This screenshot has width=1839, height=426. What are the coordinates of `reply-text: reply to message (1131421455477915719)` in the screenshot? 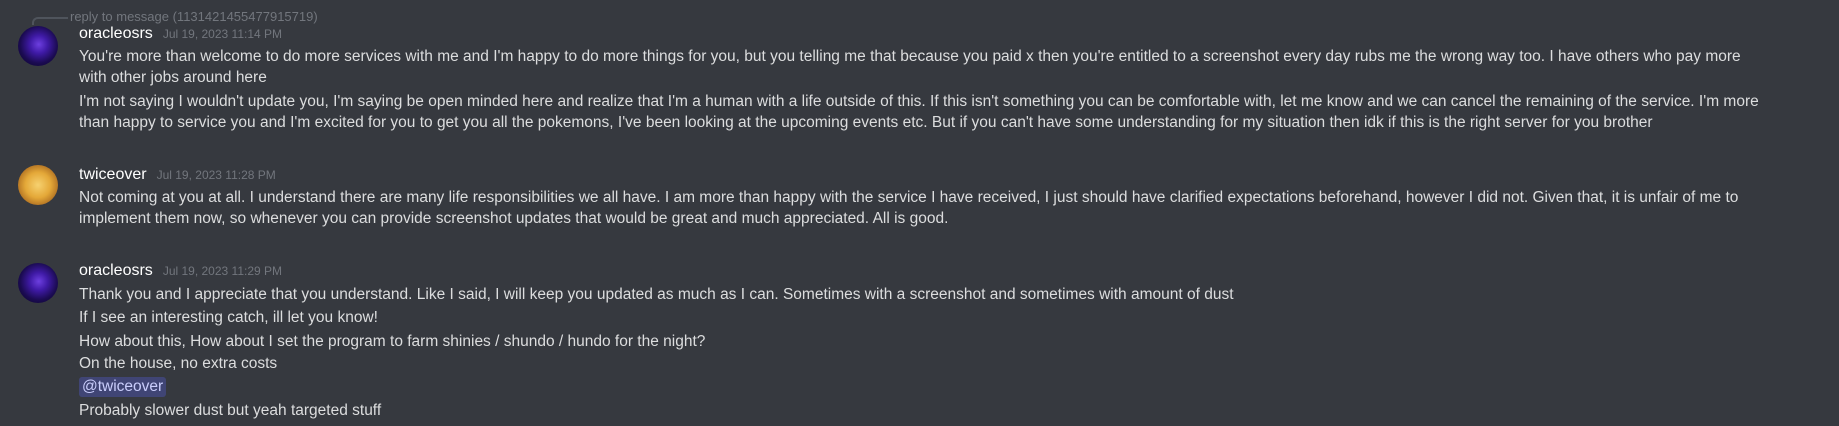 It's located at (194, 17).